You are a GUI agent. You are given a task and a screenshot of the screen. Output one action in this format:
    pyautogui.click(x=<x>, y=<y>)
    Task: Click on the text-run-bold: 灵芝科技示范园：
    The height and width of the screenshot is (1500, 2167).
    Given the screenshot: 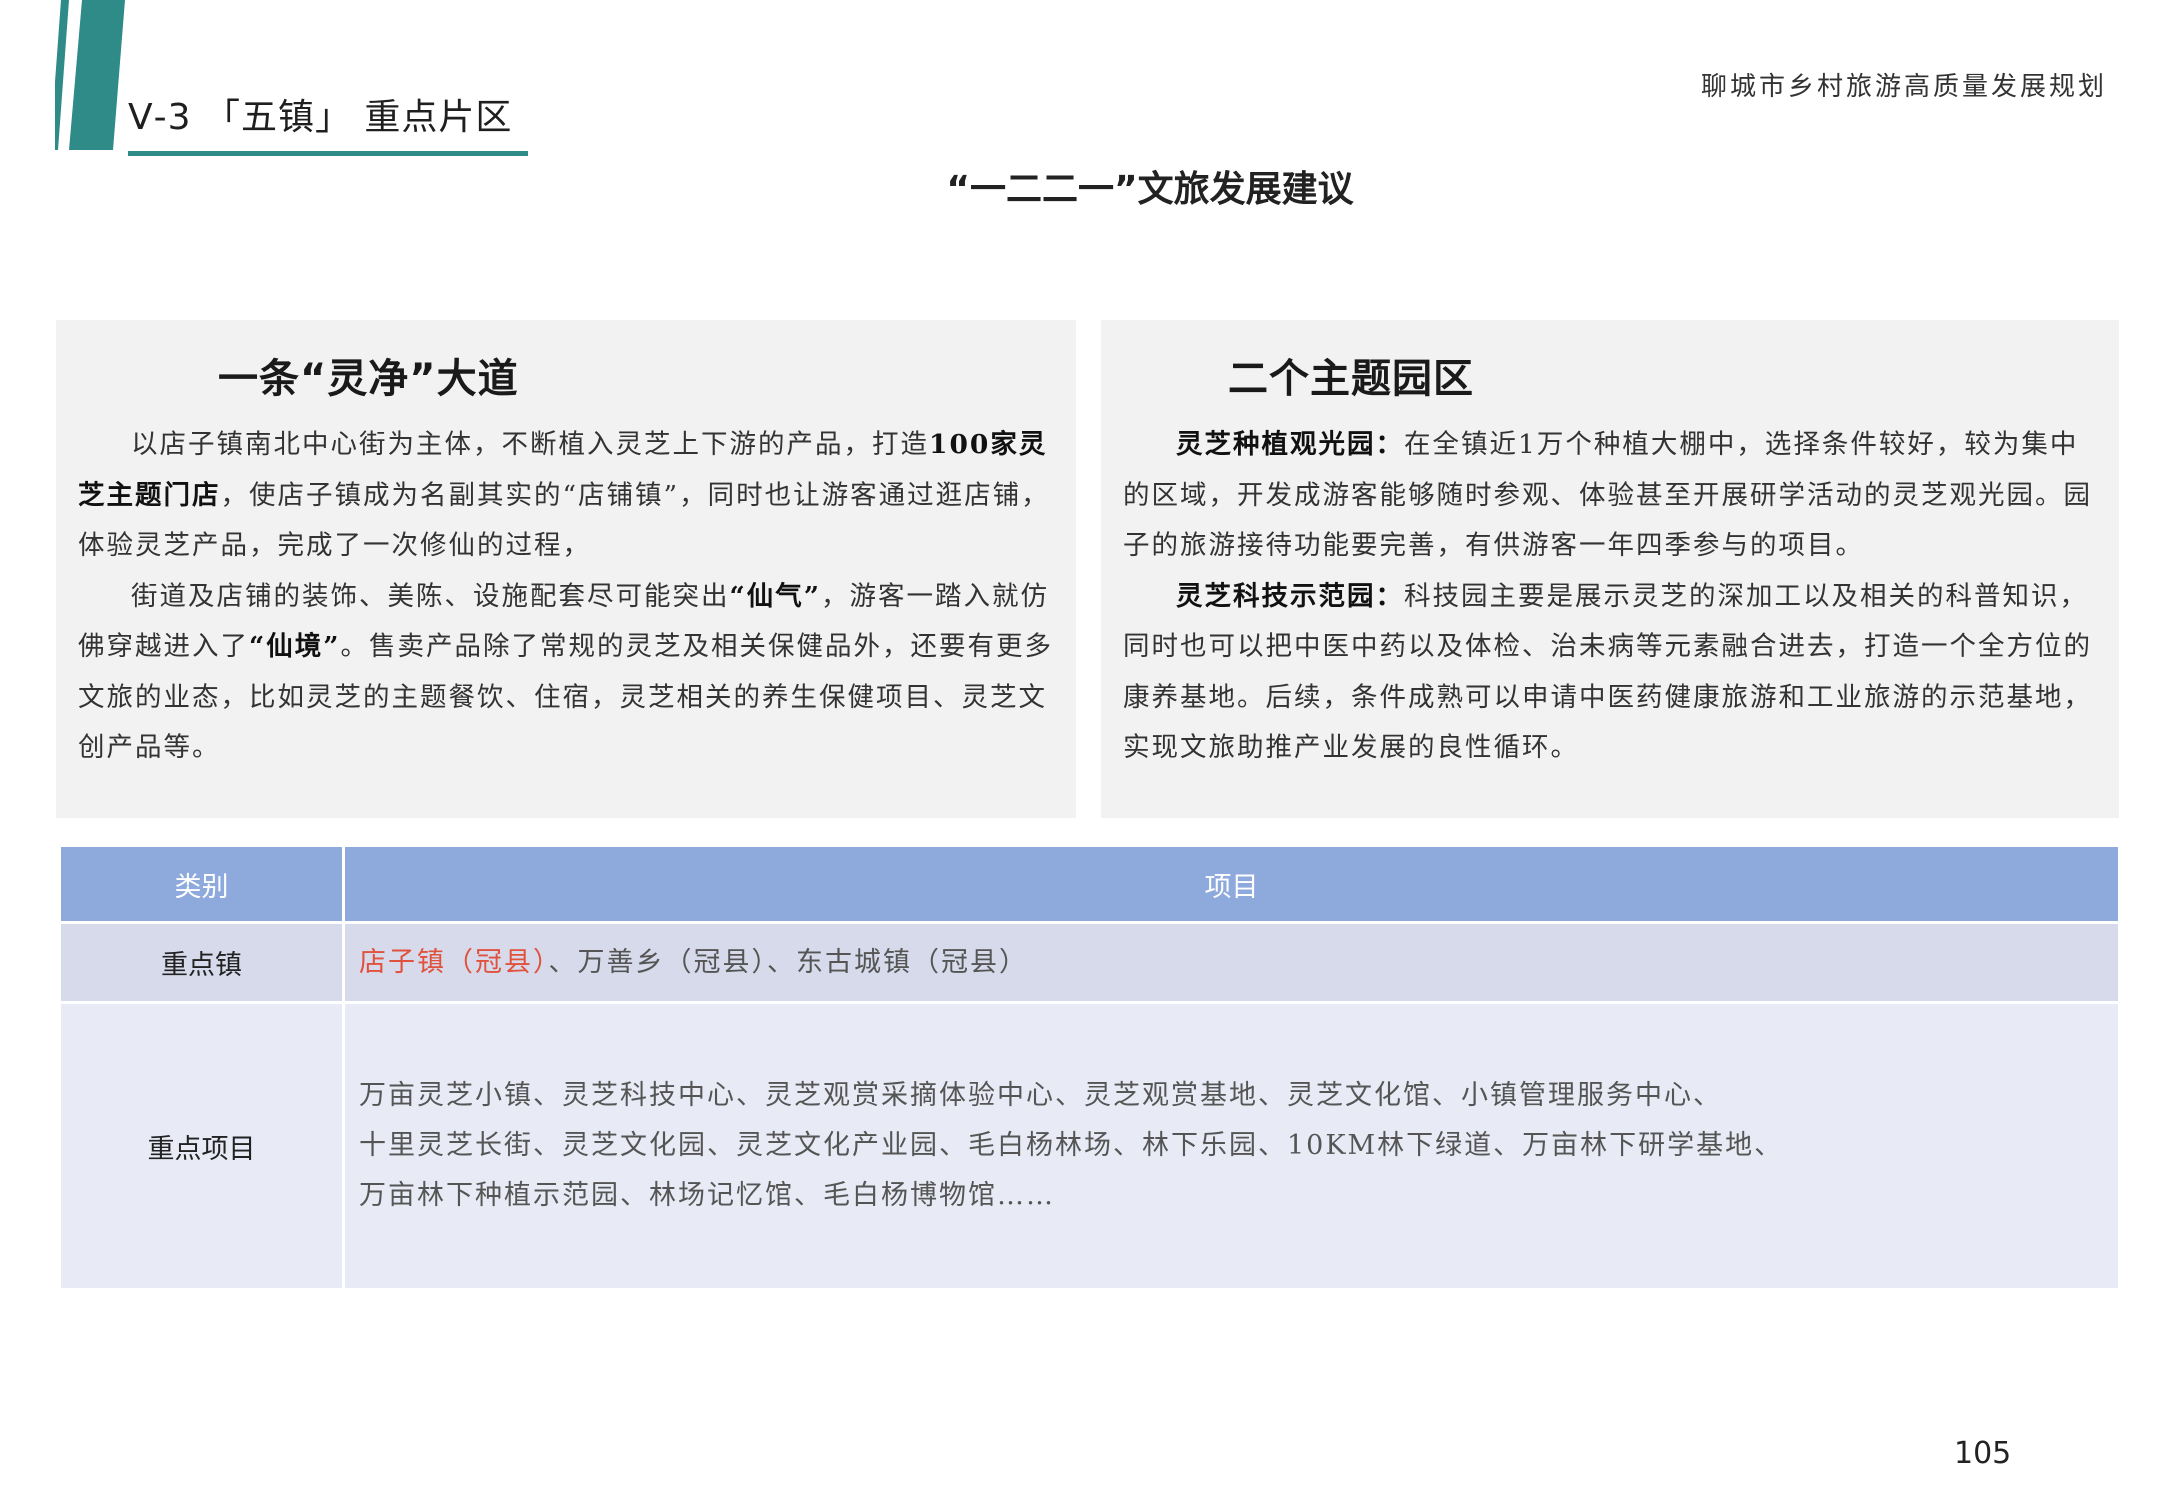 What is the action you would take?
    pyautogui.click(x=1290, y=596)
    